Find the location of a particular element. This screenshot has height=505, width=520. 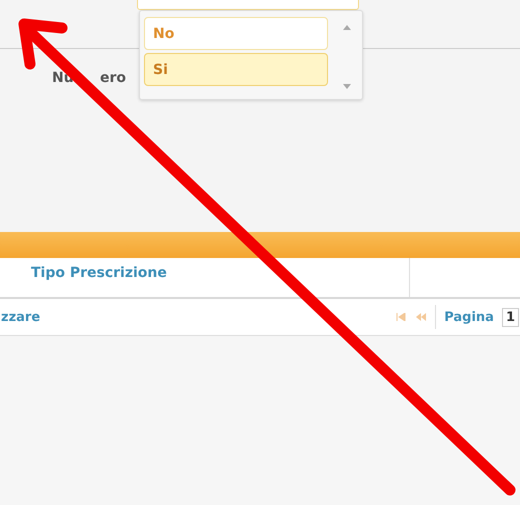

select-field is located at coordinates (248, 5).